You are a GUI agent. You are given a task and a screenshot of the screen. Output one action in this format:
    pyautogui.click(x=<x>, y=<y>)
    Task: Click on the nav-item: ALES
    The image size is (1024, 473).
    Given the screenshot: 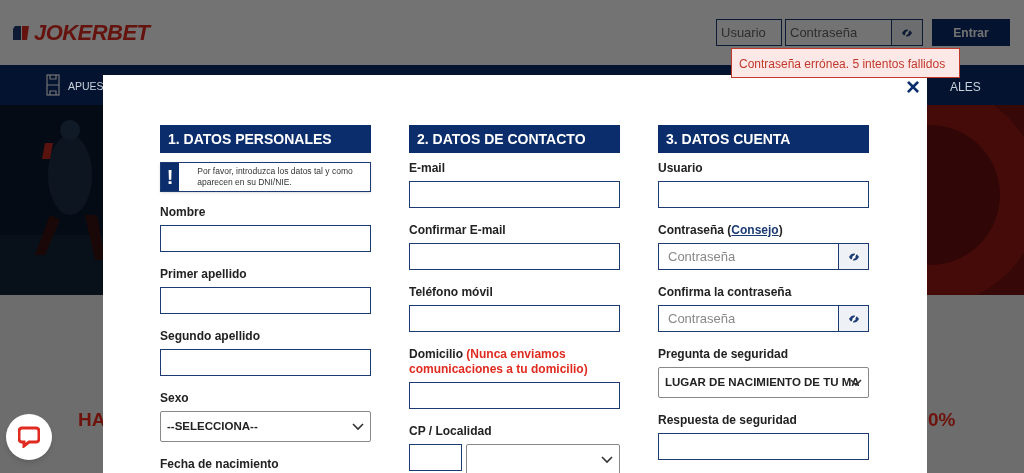 What is the action you would take?
    pyautogui.click(x=965, y=87)
    